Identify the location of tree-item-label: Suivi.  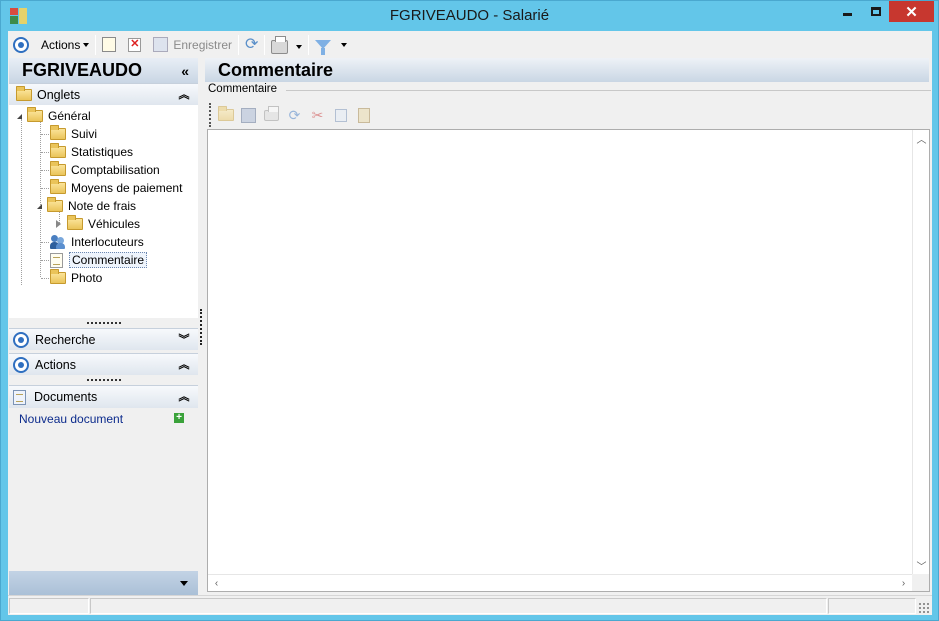
(84, 134).